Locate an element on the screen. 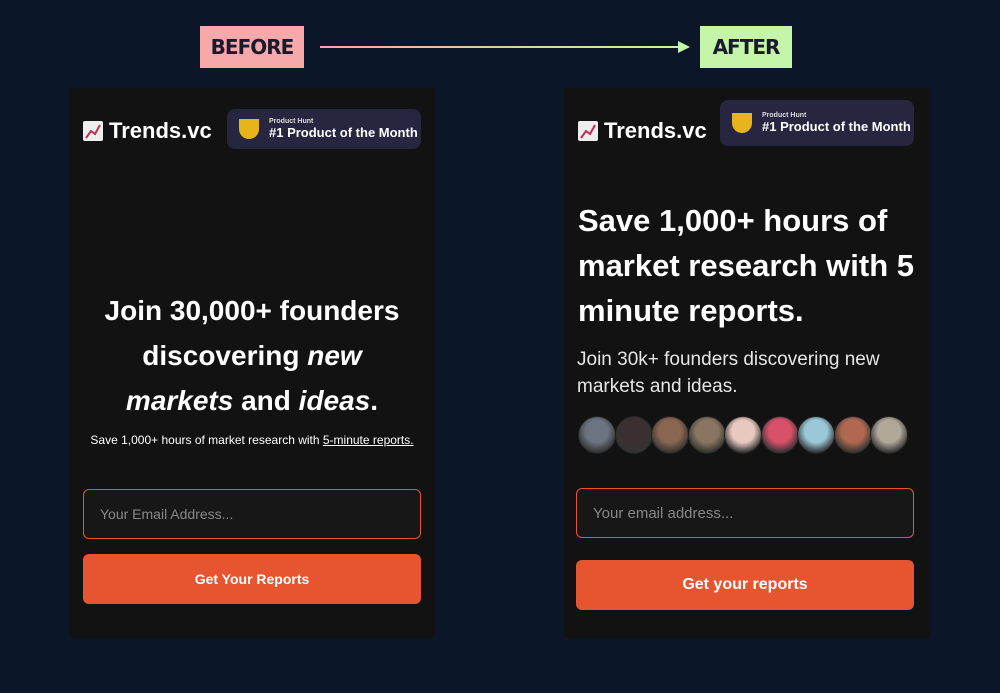 The height and width of the screenshot is (693, 1000). before-label: BEFORE is located at coordinates (252, 47).